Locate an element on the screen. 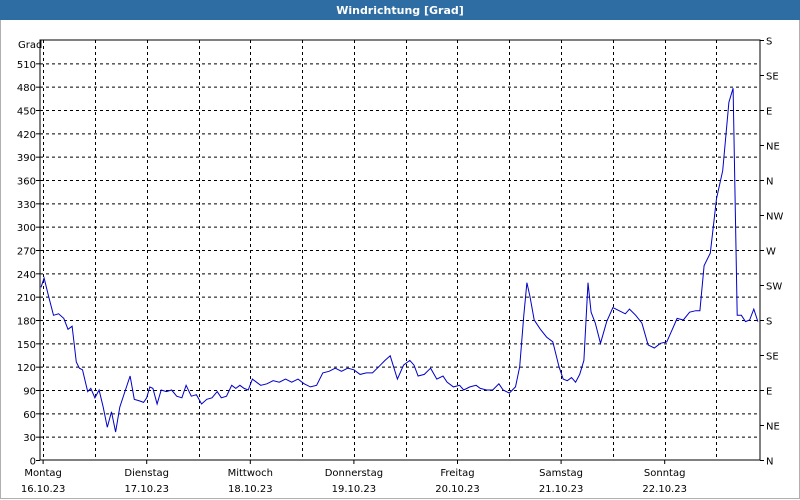 This screenshot has width=800, height=500. y-tick-label: 210 is located at coordinates (26, 298).